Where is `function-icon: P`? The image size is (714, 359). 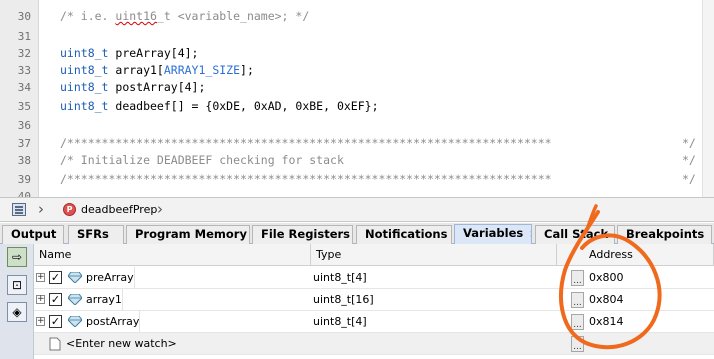 function-icon: P is located at coordinates (69, 209).